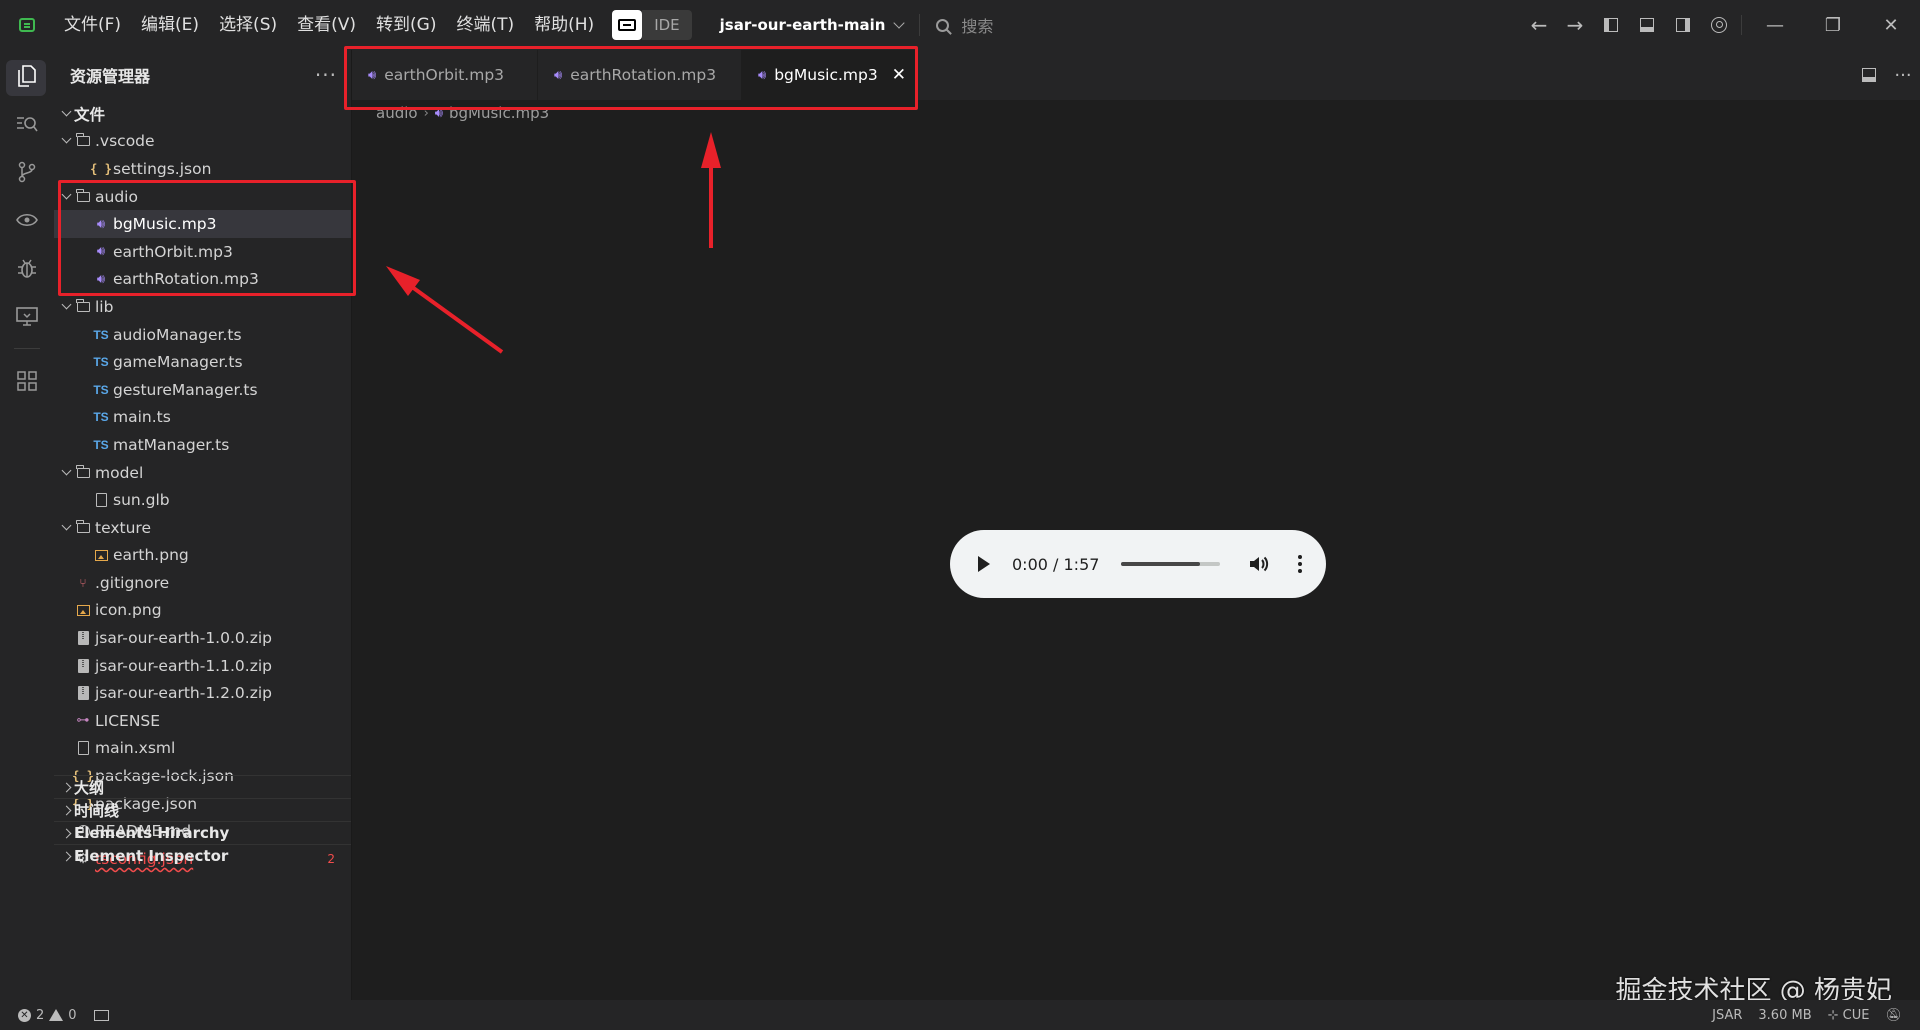 The height and width of the screenshot is (1030, 1920). Describe the element at coordinates (202, 528) in the screenshot. I see `tree-folder: texture` at that location.